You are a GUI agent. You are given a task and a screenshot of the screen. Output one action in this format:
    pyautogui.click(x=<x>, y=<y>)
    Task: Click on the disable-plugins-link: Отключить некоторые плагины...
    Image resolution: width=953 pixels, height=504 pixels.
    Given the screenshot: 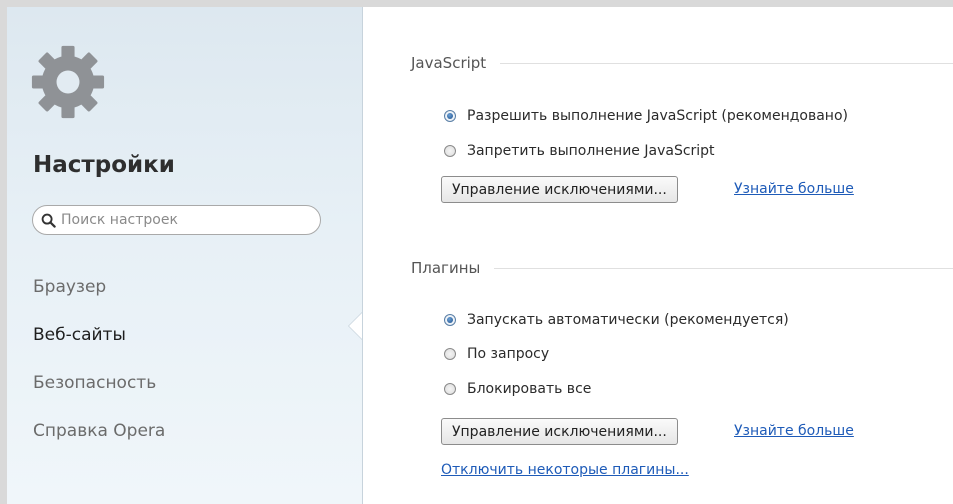 What is the action you would take?
    pyautogui.click(x=565, y=470)
    